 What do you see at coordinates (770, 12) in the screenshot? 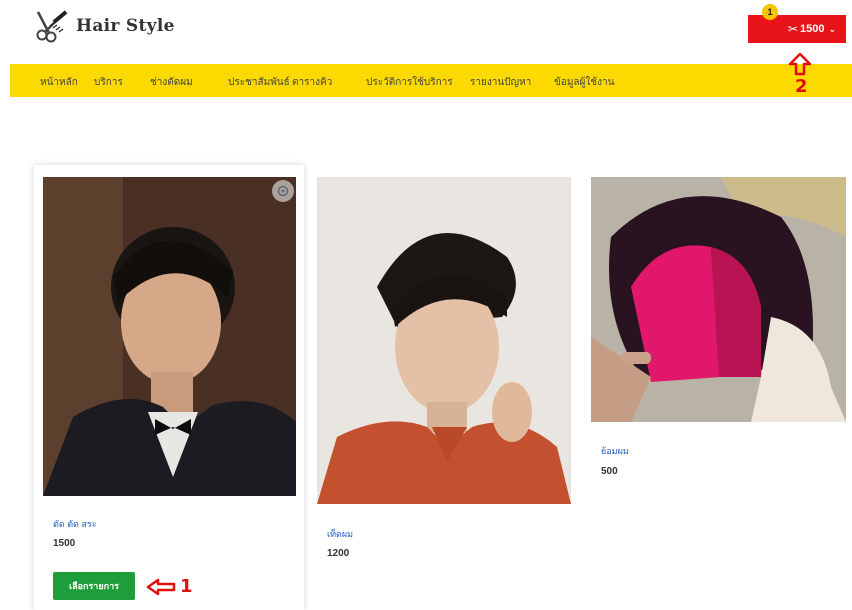
I see `cart-count-badge: 1` at bounding box center [770, 12].